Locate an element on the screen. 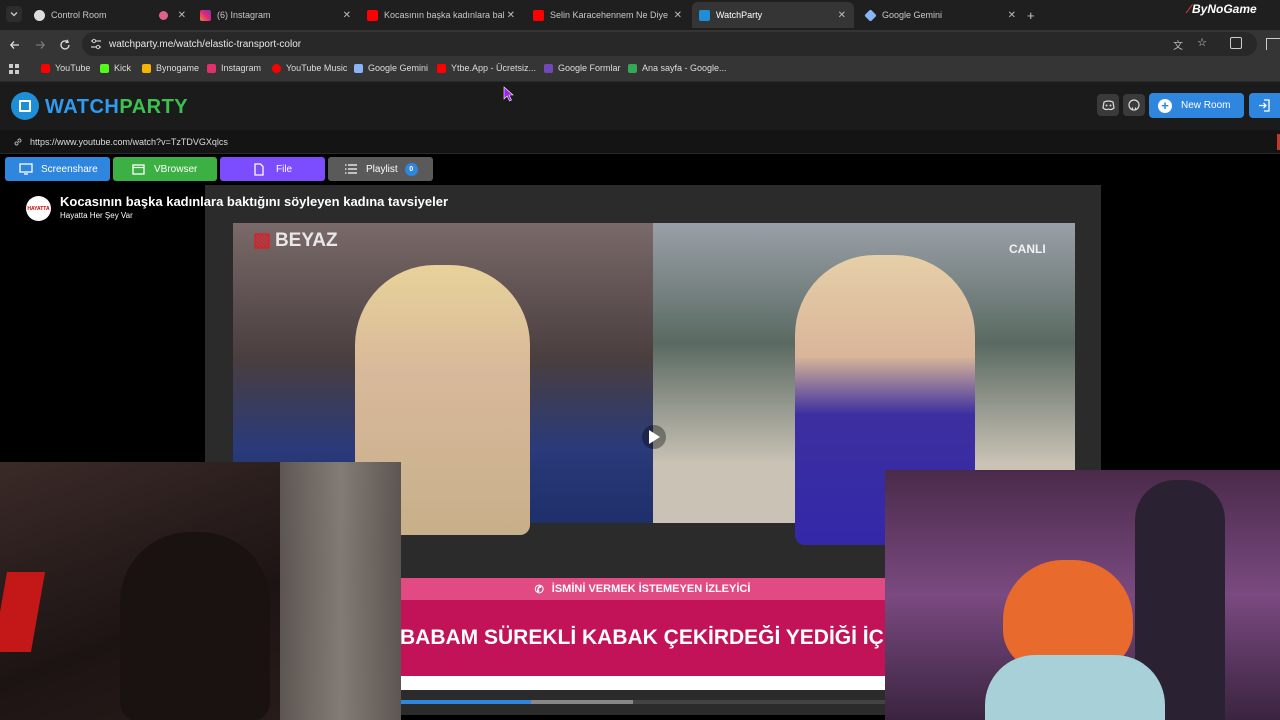  logo-part-party: PARTY is located at coordinates (154, 107).